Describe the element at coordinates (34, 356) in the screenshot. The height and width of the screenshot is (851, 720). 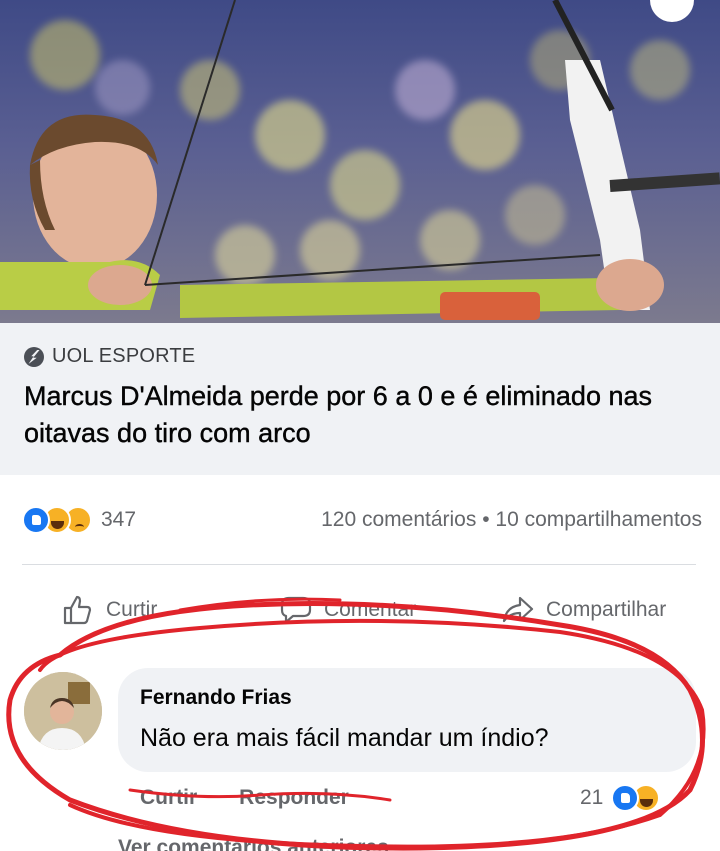
I see `source-logo-icon` at that location.